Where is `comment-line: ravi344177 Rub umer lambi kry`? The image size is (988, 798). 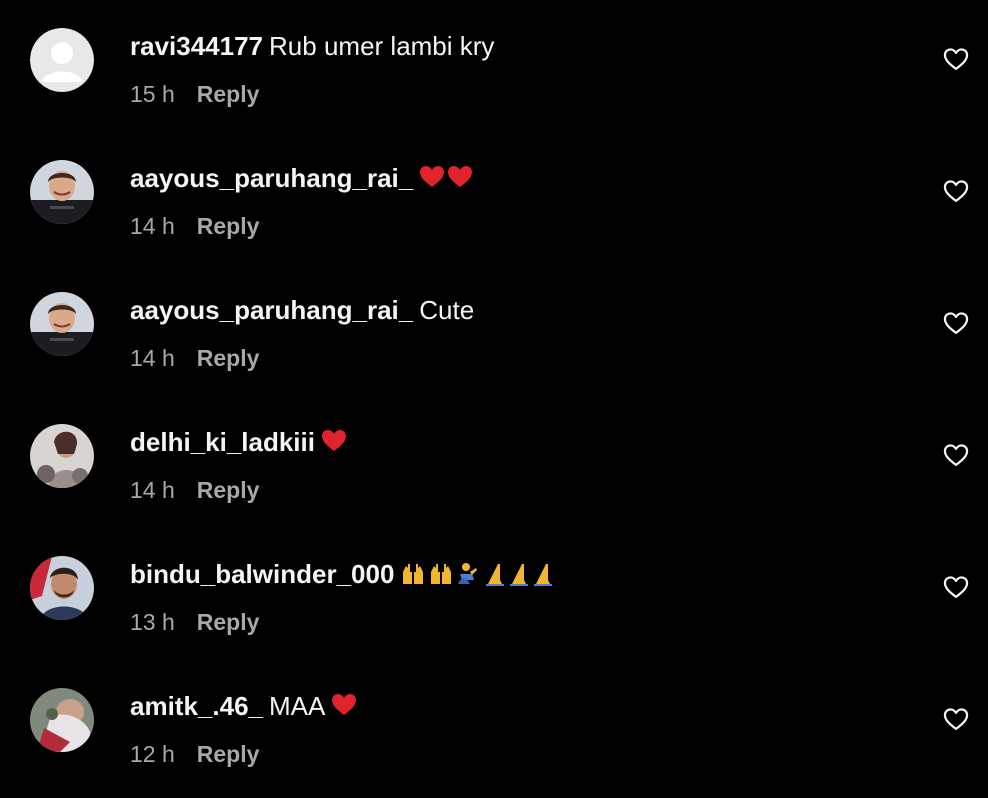 comment-line: ravi344177 Rub umer lambi kry is located at coordinates (312, 46).